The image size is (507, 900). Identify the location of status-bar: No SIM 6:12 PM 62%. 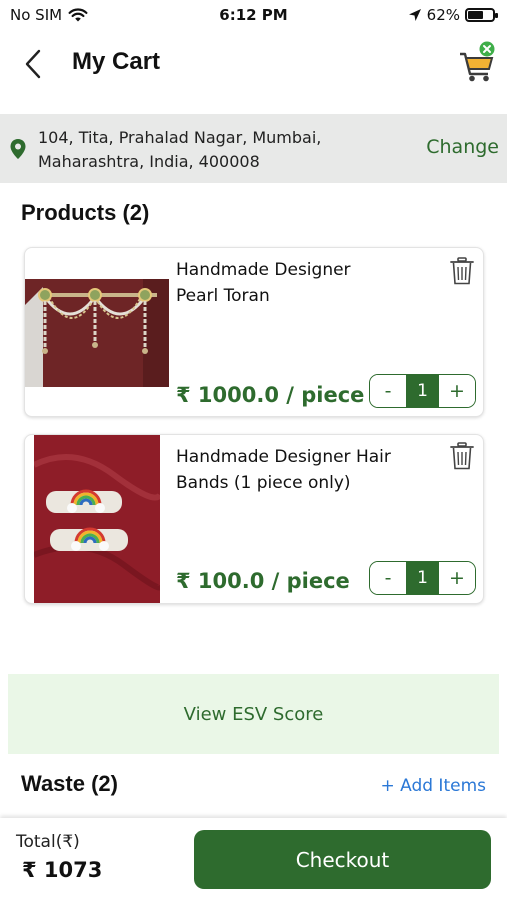
(253, 16).